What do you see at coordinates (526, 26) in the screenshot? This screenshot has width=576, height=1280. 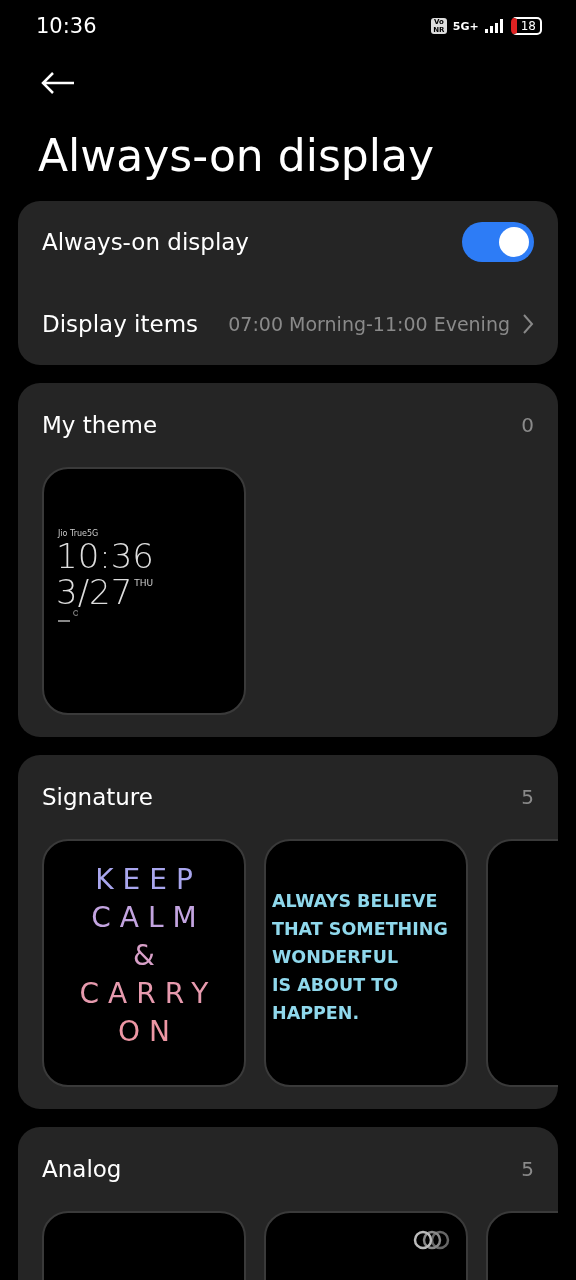 I see `battery-level: 18` at bounding box center [526, 26].